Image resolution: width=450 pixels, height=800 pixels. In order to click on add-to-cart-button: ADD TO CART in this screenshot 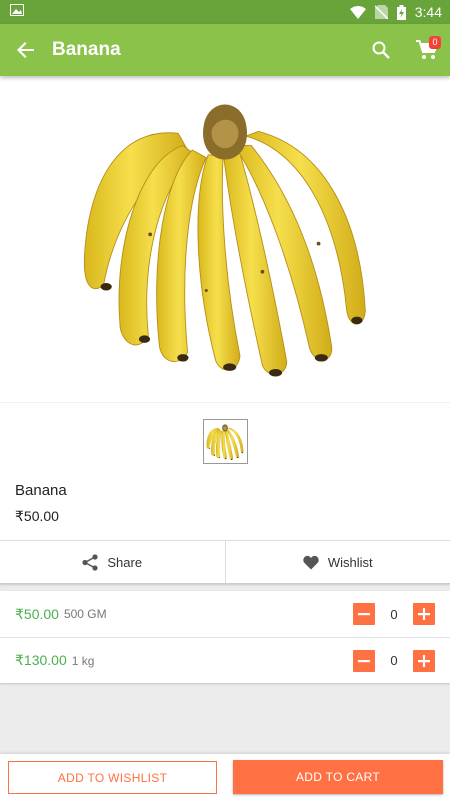, I will do `click(338, 777)`.